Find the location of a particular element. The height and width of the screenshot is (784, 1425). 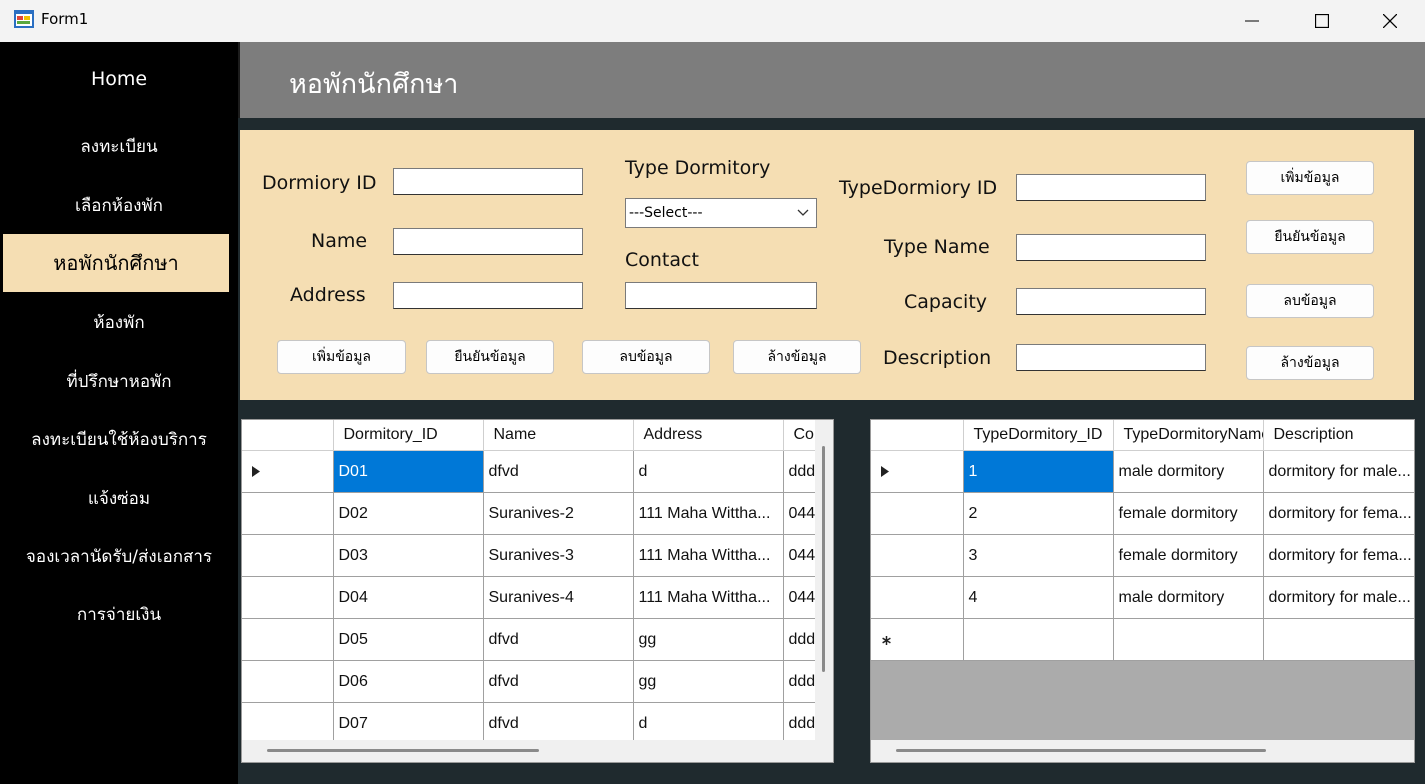

column-header: TypeDormitoryName is located at coordinates (1188, 435).